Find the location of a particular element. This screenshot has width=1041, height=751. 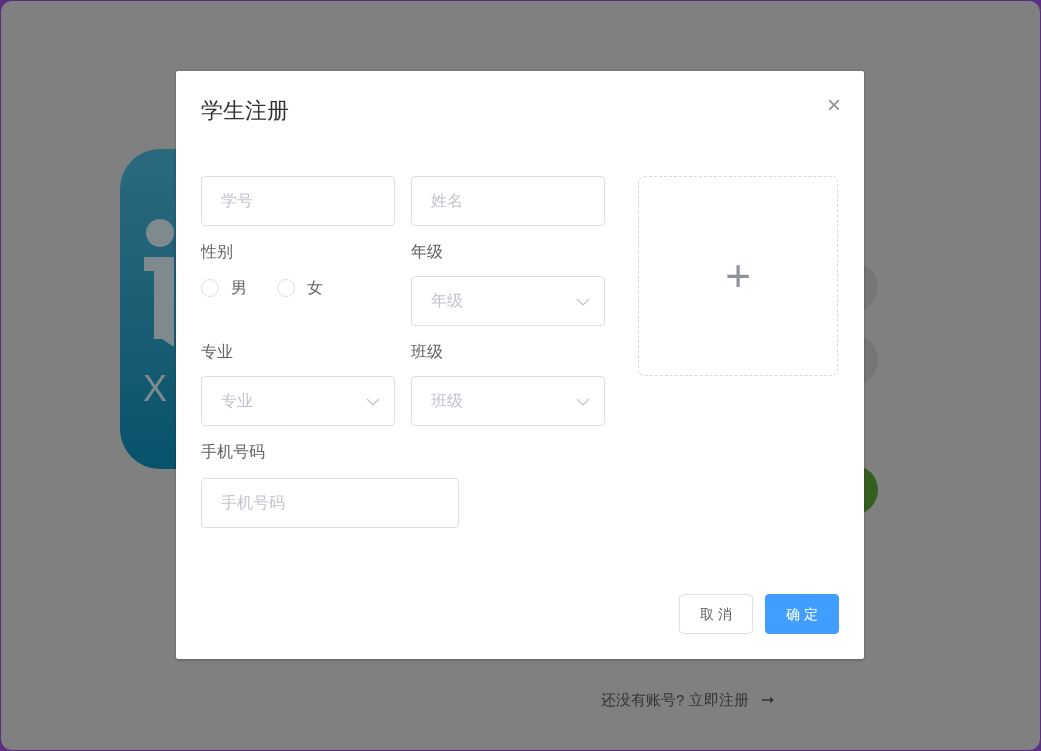

radio-option: 男 is located at coordinates (224, 288).